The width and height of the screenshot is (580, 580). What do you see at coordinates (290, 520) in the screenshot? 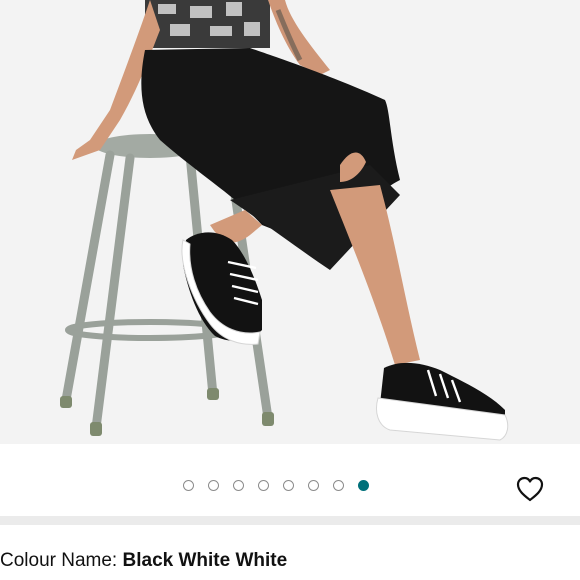
I see `section-divider` at bounding box center [290, 520].